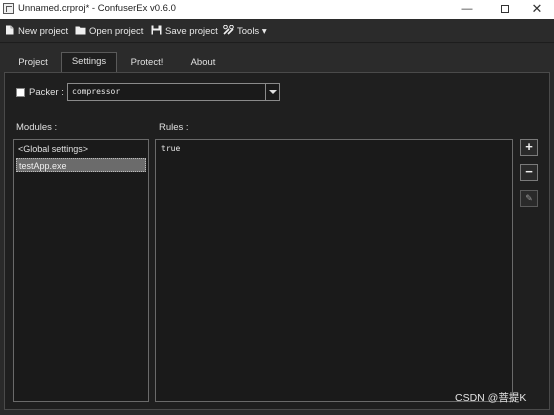 This screenshot has height=415, width=554. I want to click on title-bar: Unnamed.crproj* - ConfuserEx v0.6.0 — ✕, so click(277, 9).